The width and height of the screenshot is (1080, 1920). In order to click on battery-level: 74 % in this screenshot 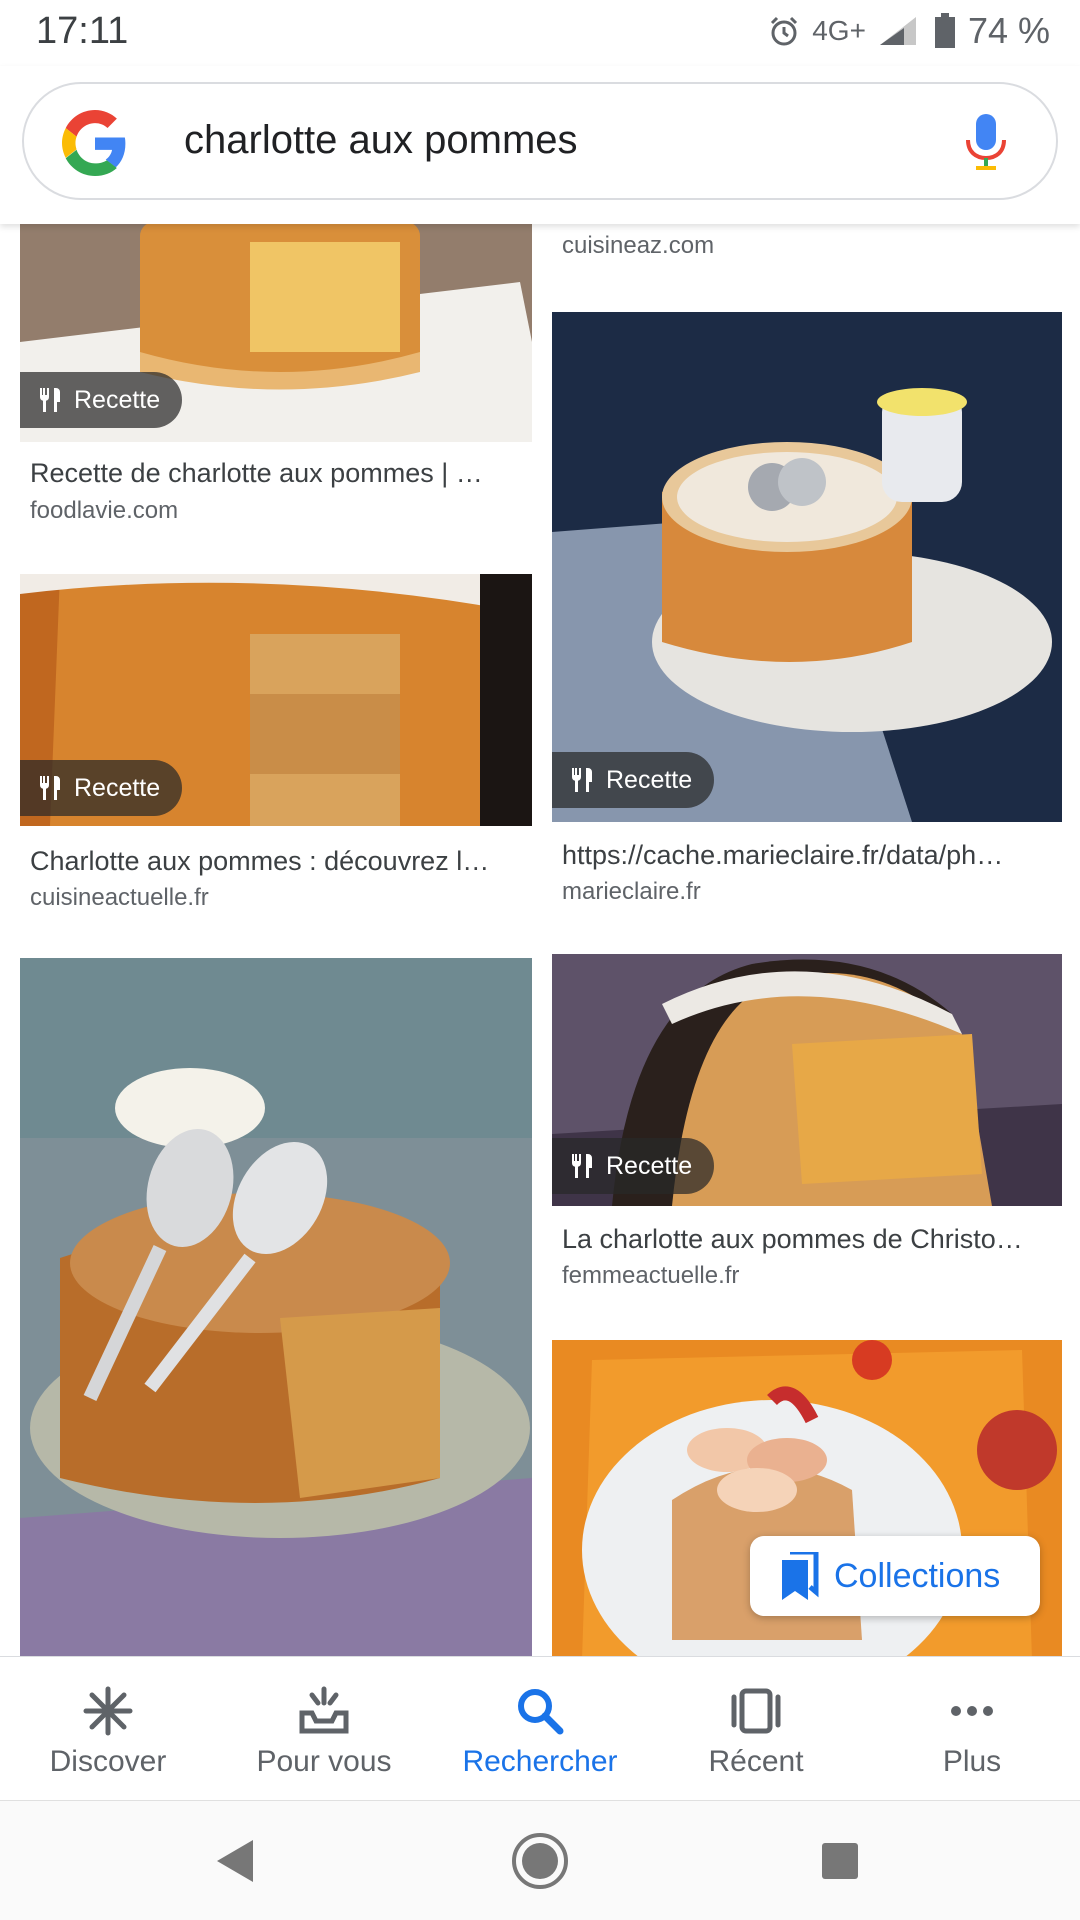, I will do `click(1008, 30)`.